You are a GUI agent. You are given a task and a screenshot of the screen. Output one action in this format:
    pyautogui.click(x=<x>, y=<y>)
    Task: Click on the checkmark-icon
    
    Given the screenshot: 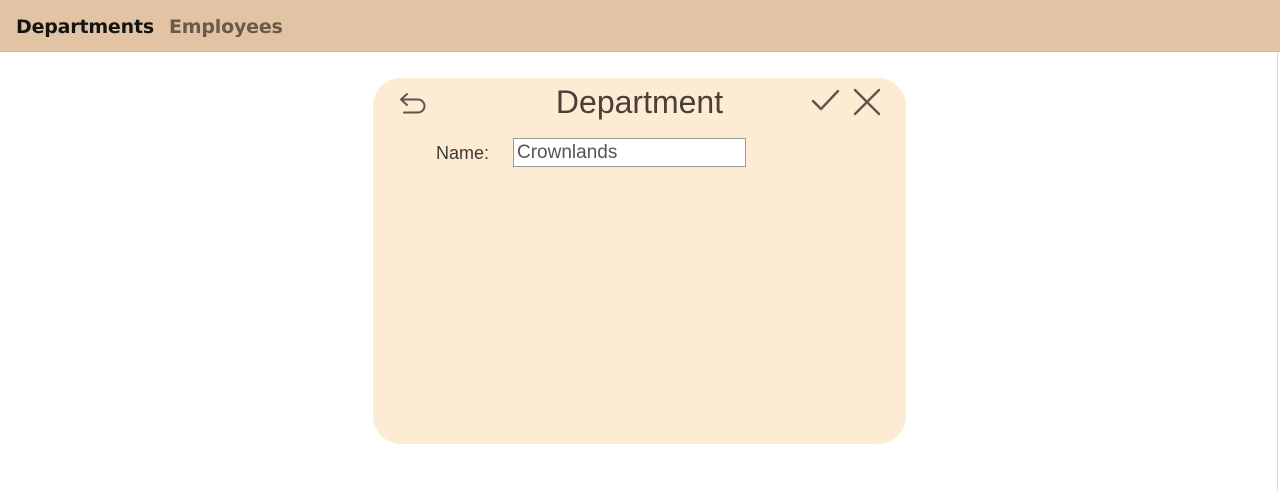 What is the action you would take?
    pyautogui.click(x=826, y=101)
    